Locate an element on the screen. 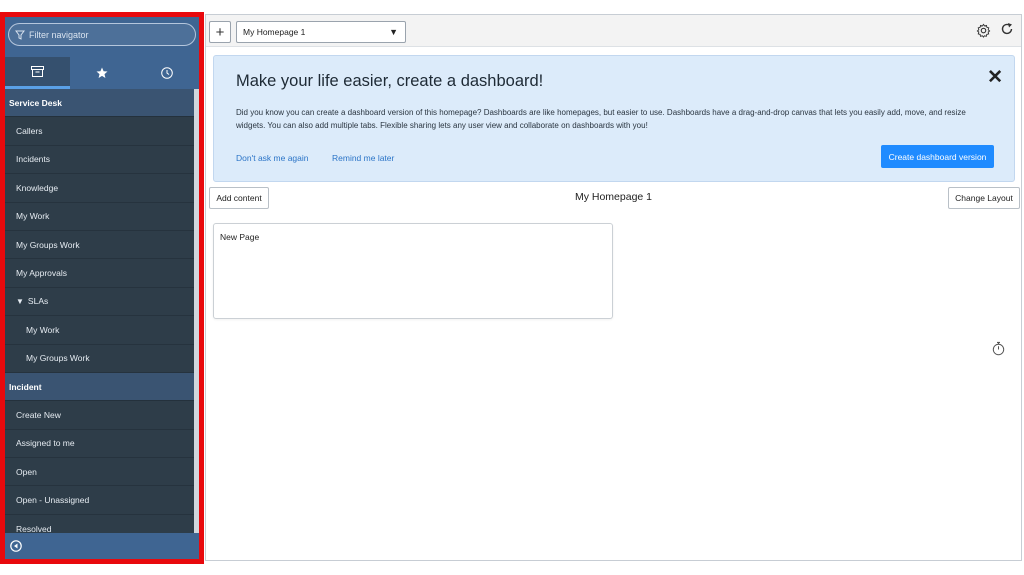 The width and height of the screenshot is (1024, 575). homepage-select-value: My Homepage 1 is located at coordinates (274, 32).